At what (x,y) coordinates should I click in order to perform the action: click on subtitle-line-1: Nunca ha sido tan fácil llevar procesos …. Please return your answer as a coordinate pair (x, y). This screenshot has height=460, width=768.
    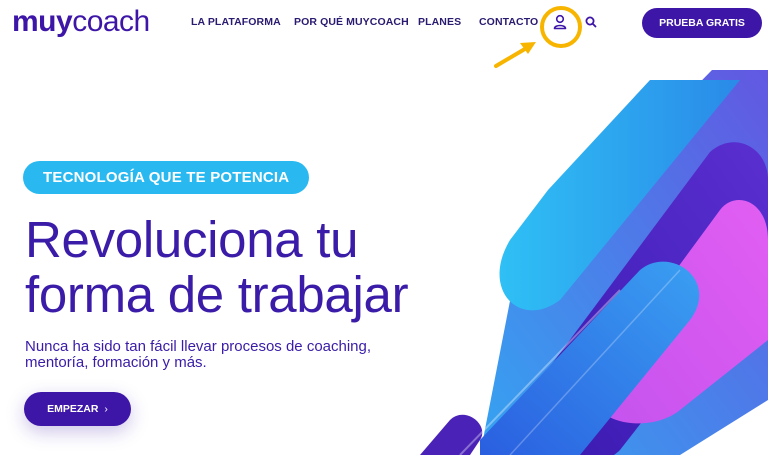
    Looking at the image, I should click on (198, 346).